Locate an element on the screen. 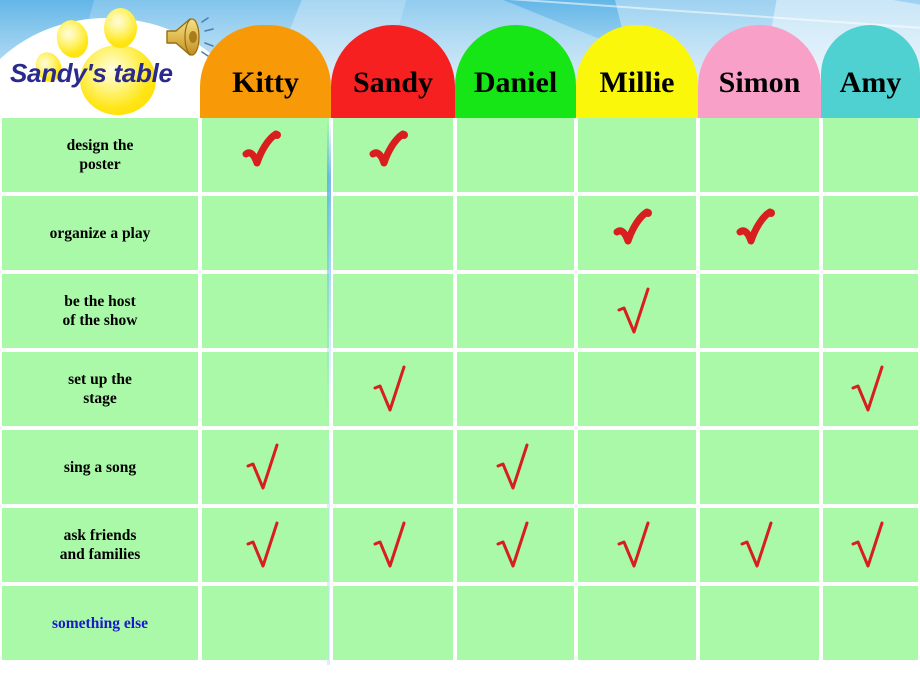  row-label-cell: sing a song is located at coordinates (100, 467).